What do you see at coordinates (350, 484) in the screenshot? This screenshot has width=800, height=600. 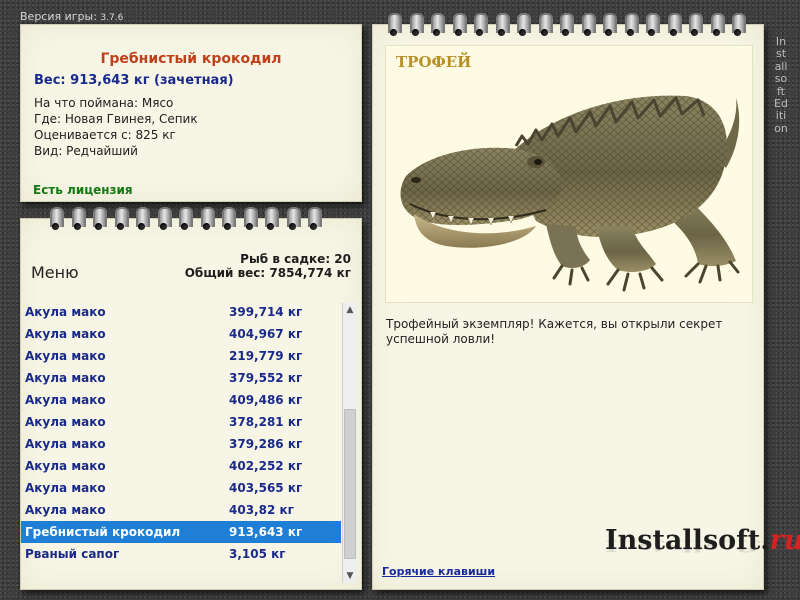 I see `scroll-thumb` at bounding box center [350, 484].